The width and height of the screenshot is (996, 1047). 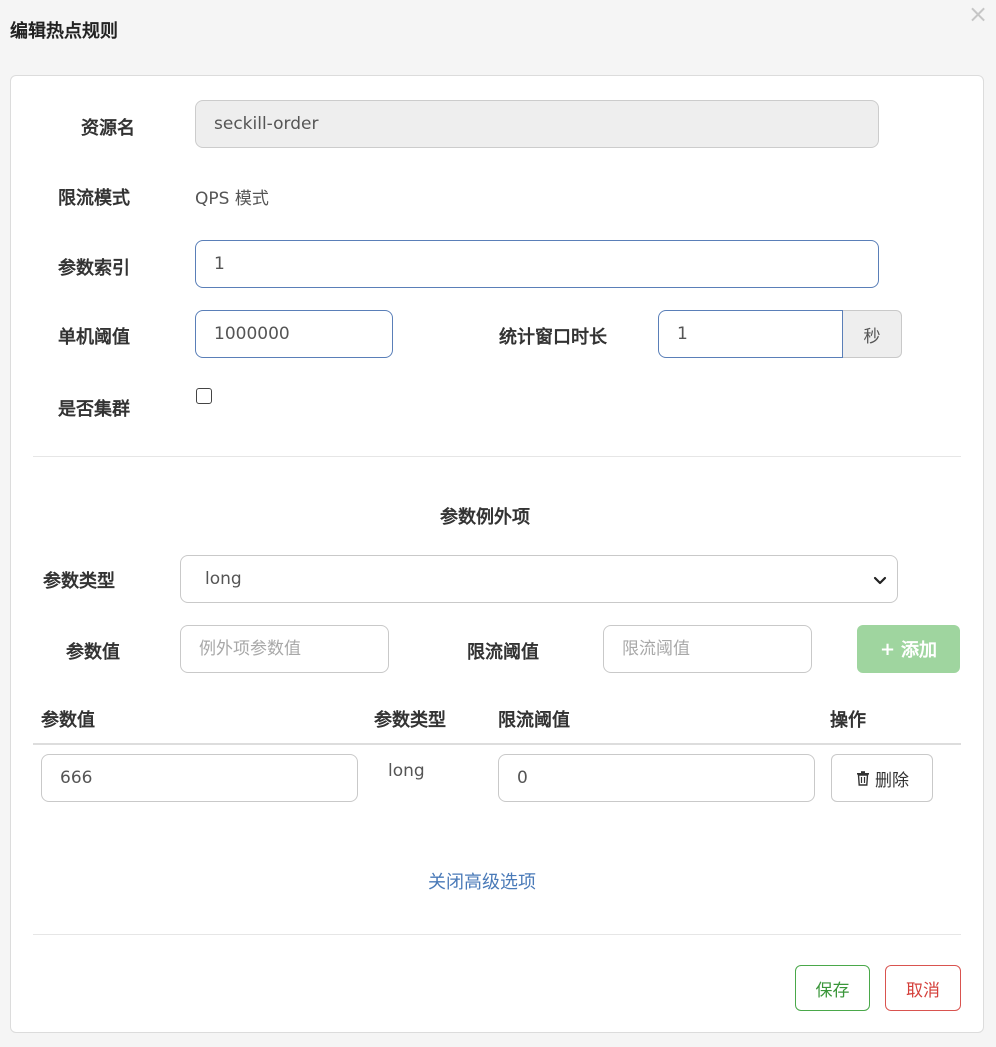 What do you see at coordinates (863, 778) in the screenshot?
I see `trash-icon` at bounding box center [863, 778].